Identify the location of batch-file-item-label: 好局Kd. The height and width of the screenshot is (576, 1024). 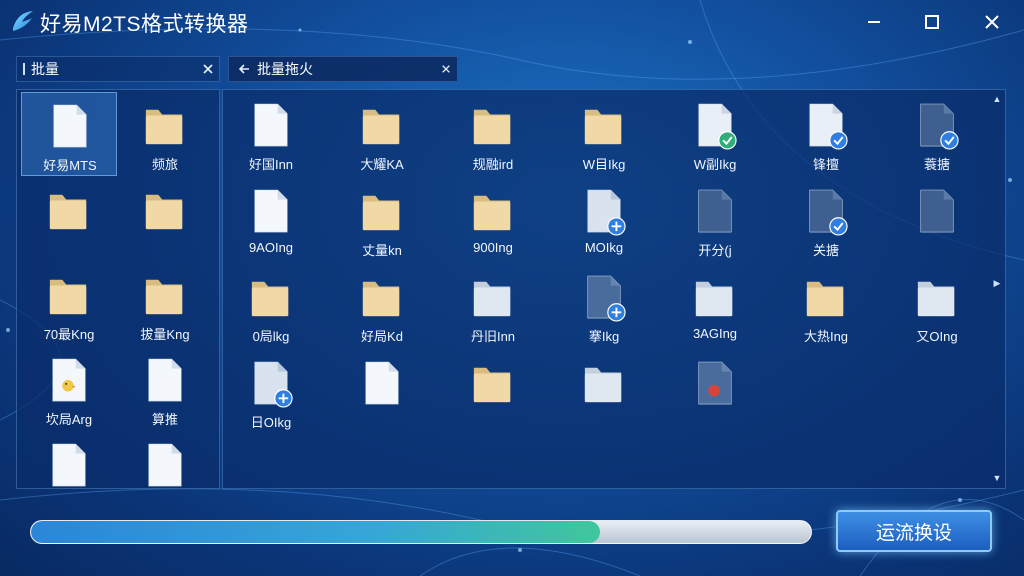
(382, 336).